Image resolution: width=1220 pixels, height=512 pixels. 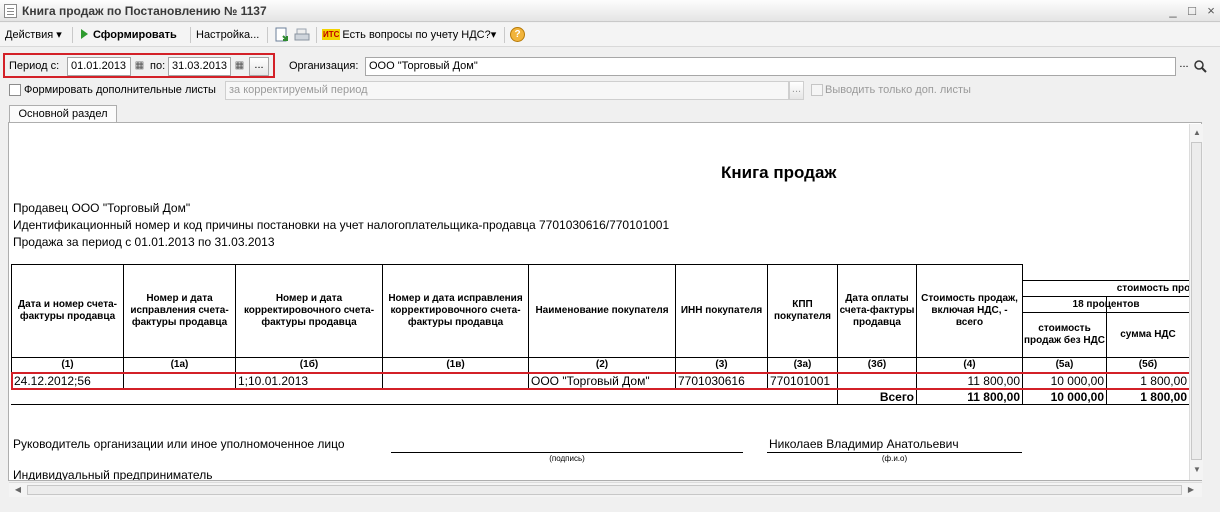 What do you see at coordinates (517, 34) in the screenshot?
I see `help-icon: ?` at bounding box center [517, 34].